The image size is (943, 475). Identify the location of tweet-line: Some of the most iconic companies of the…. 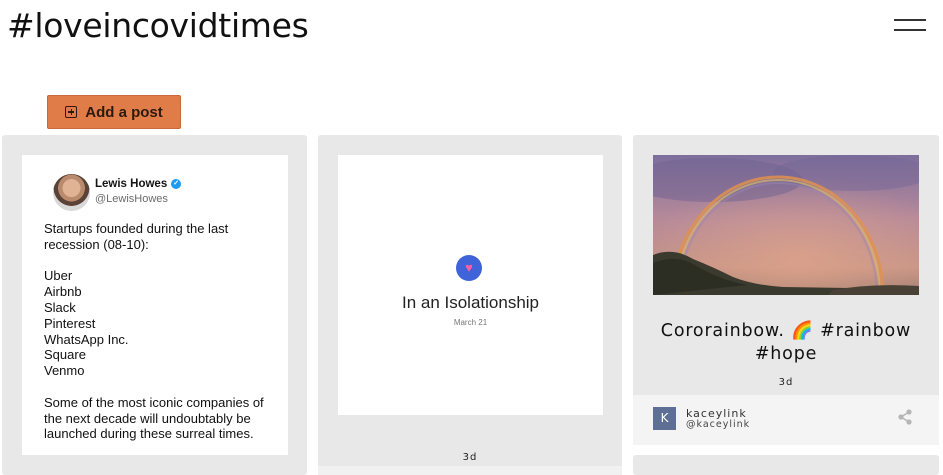
(154, 418).